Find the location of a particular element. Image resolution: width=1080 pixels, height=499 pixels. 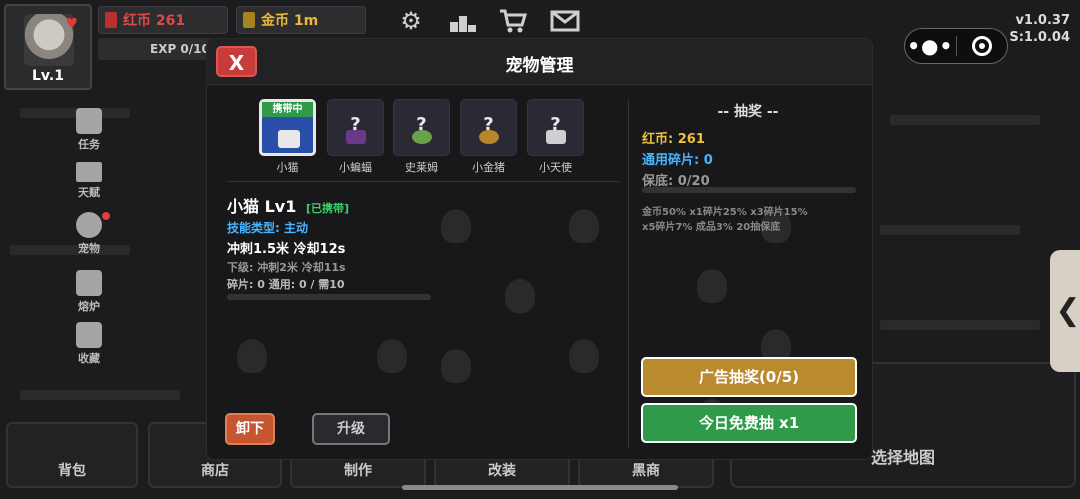

pet-slot-golden-pig: ? 小金猪 is located at coordinates (488, 137).